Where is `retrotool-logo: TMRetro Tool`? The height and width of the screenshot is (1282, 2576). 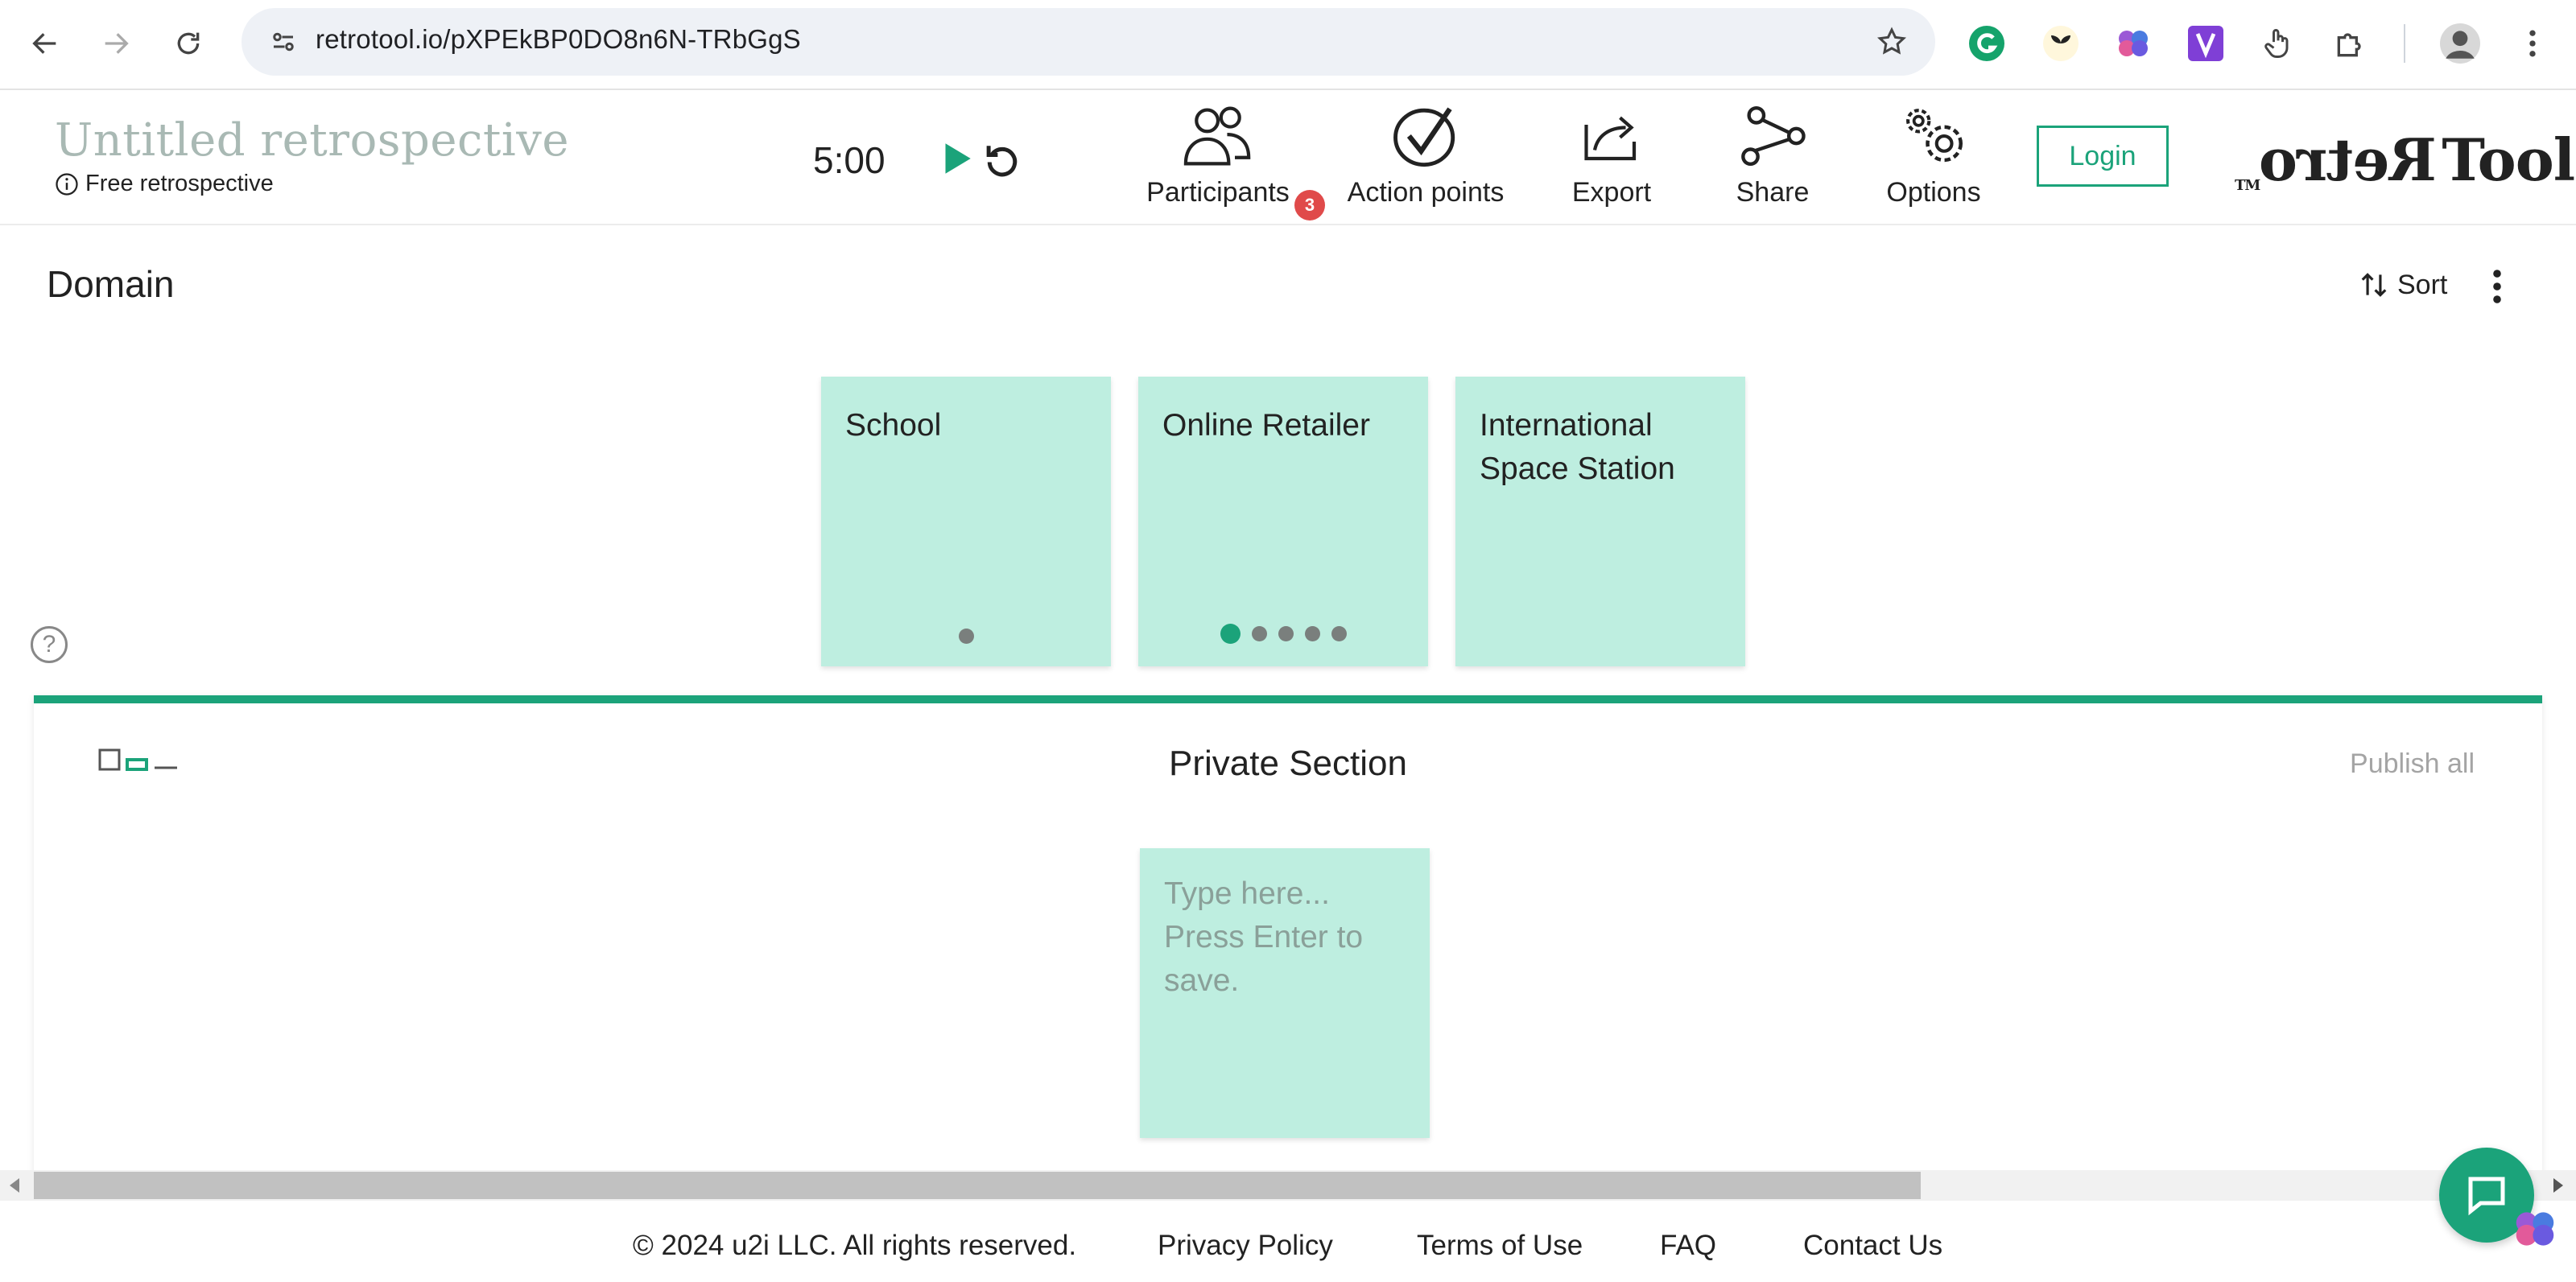 retrotool-logo: TMRetro Tool is located at coordinates (2405, 160).